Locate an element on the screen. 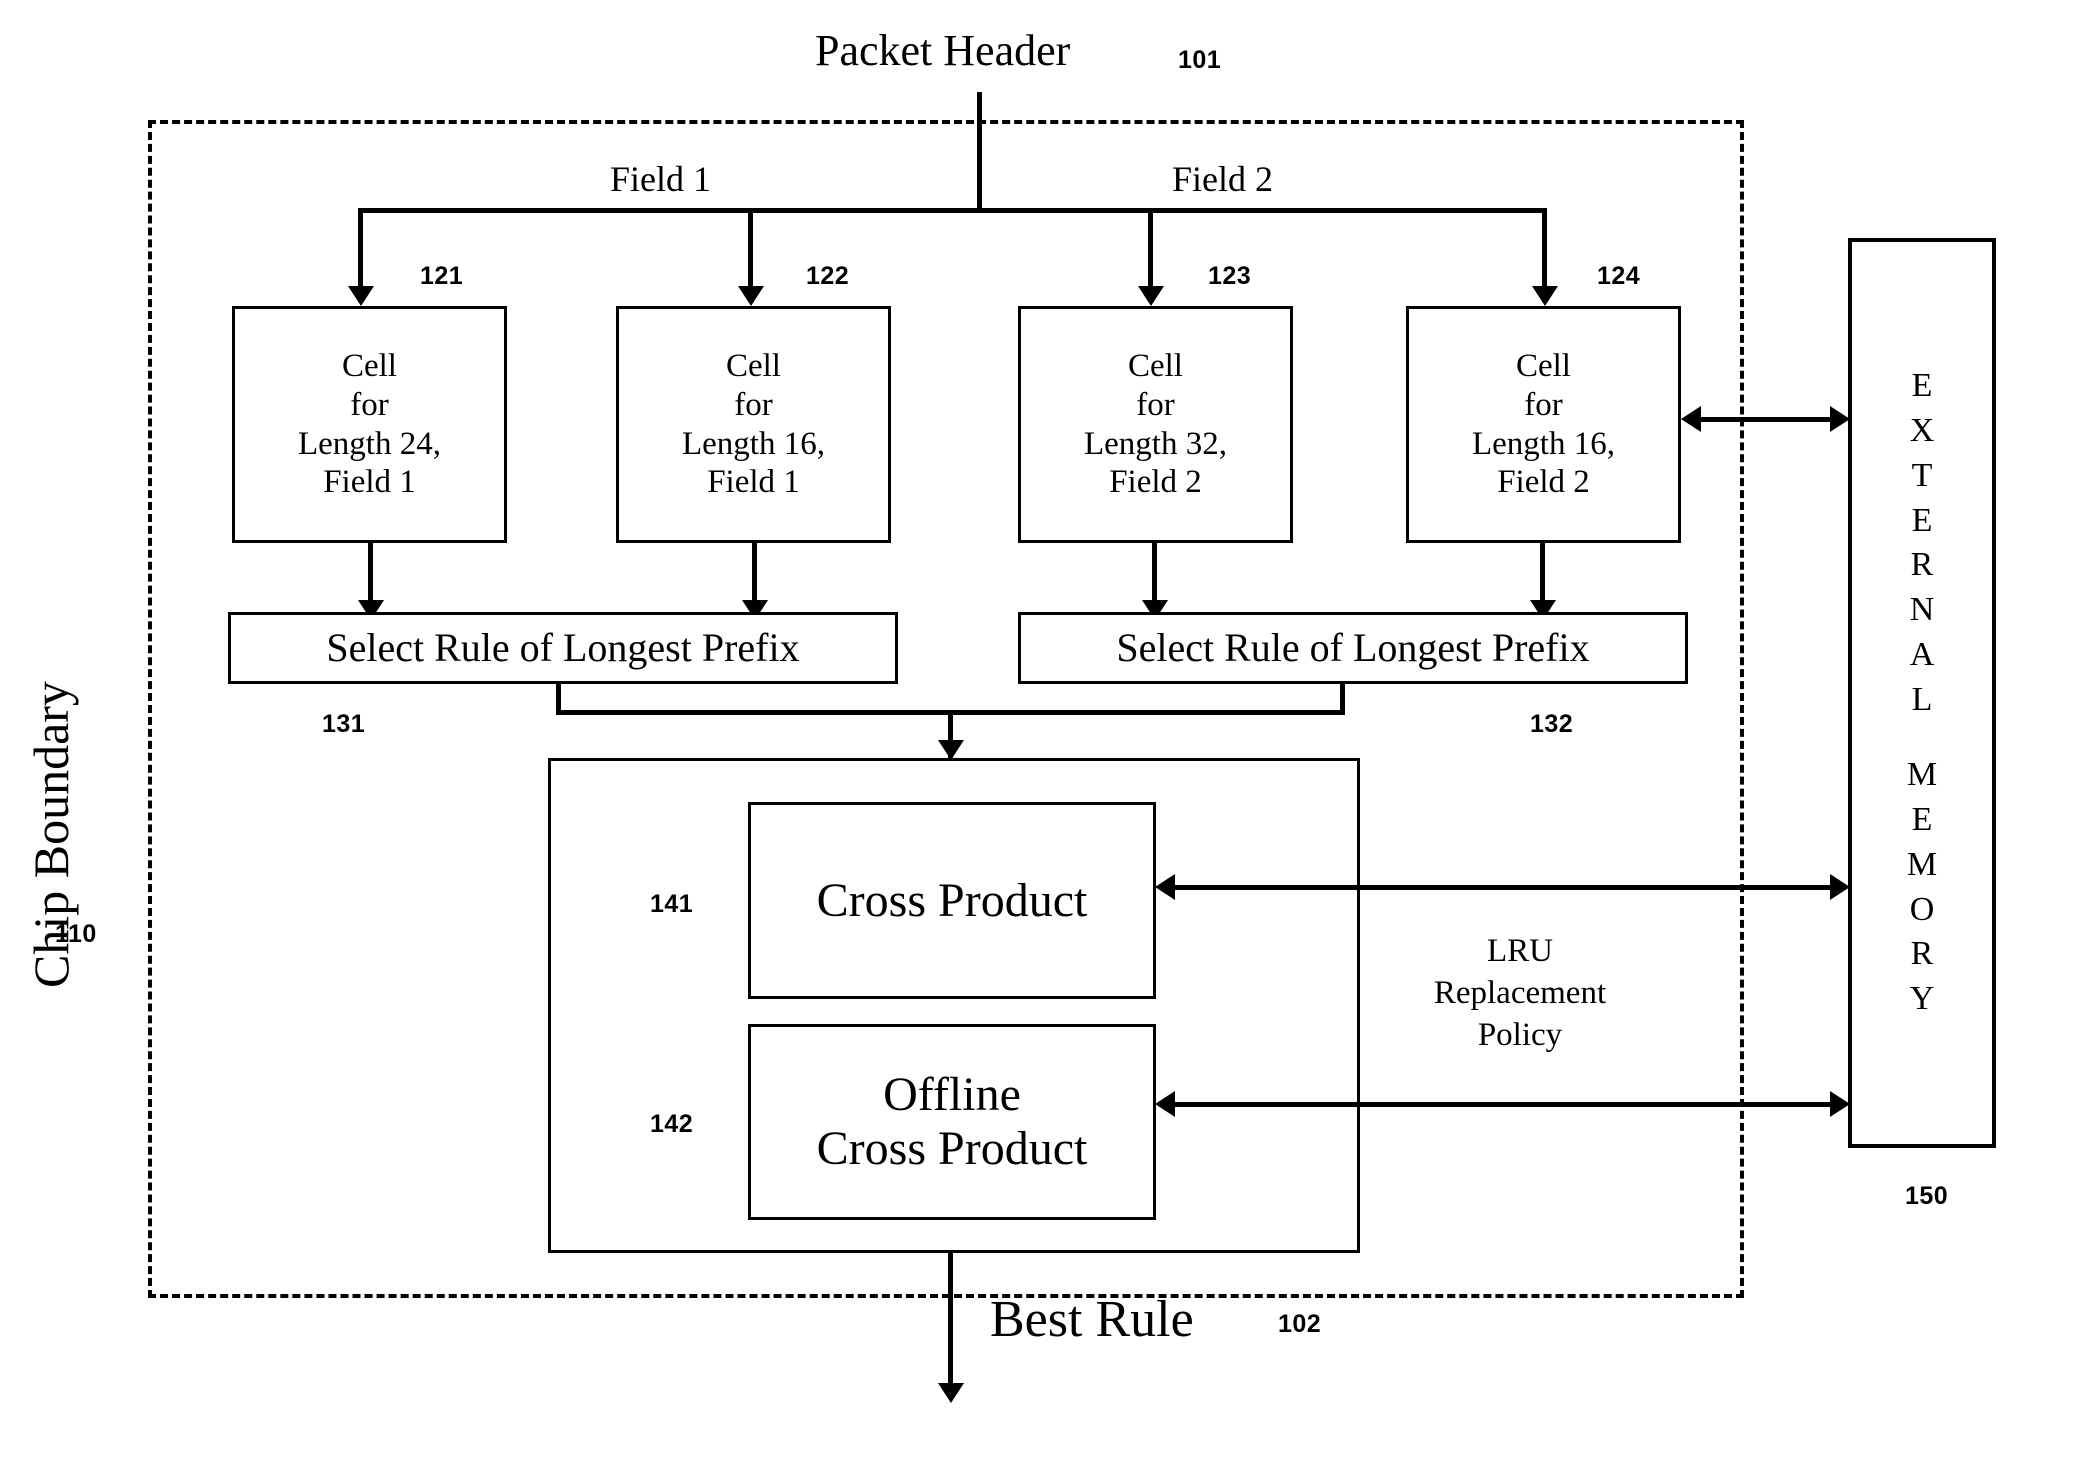 This screenshot has width=2077, height=1457. select-rule-box-132: Select Rule of Longest Prefix is located at coordinates (1353, 648).